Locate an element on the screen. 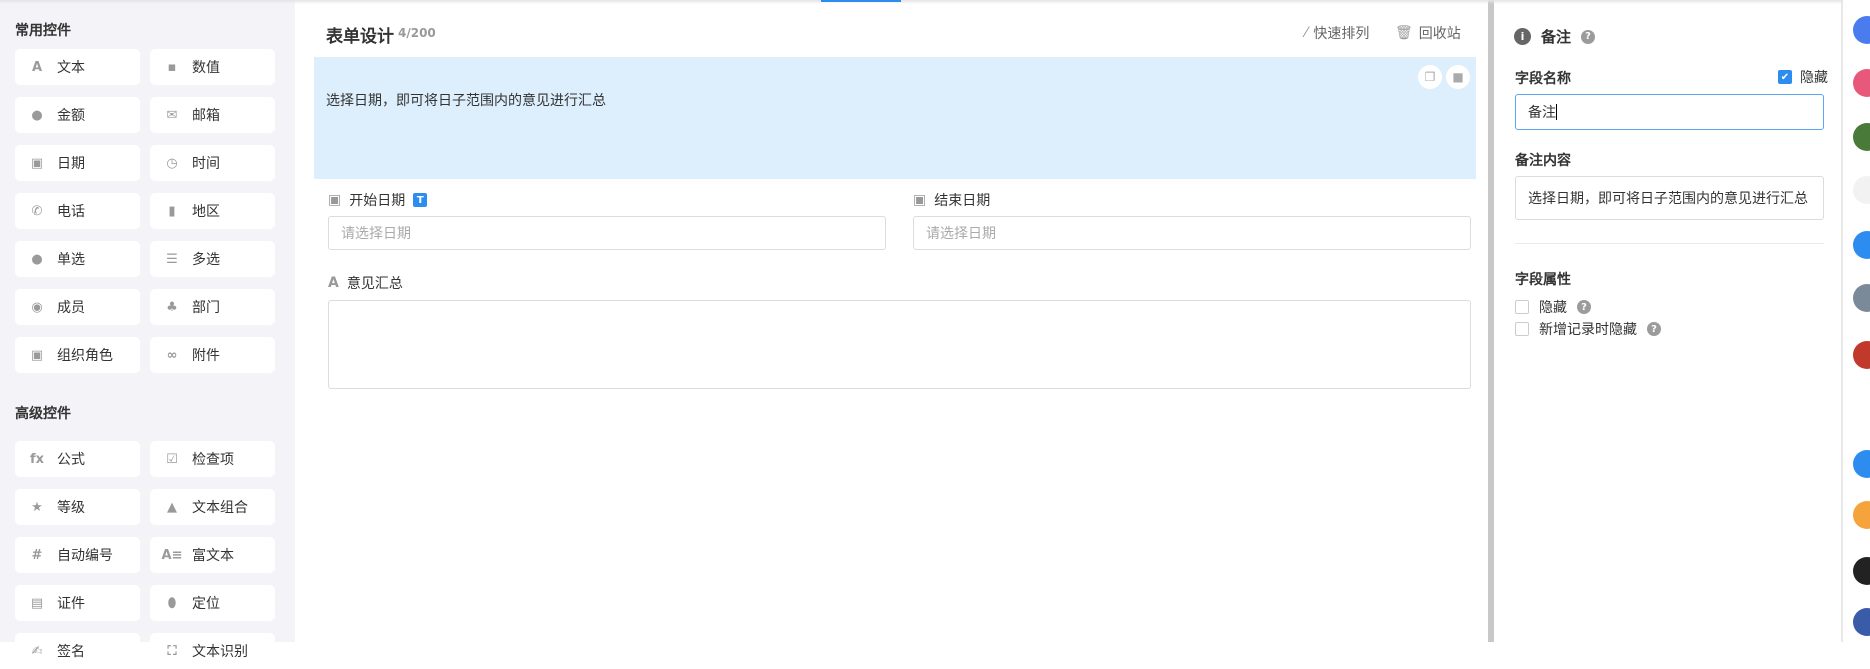 Image resolution: width=1870 pixels, height=669 pixels. hide-title-label: 隐藏 is located at coordinates (1814, 78).